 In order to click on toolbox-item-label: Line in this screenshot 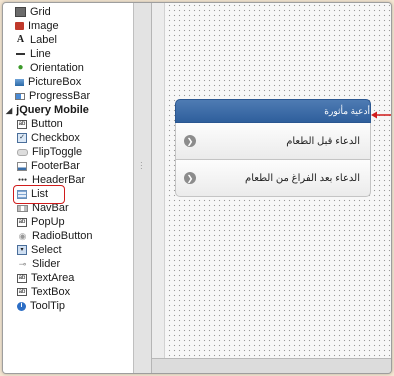, I will do `click(40, 54)`.